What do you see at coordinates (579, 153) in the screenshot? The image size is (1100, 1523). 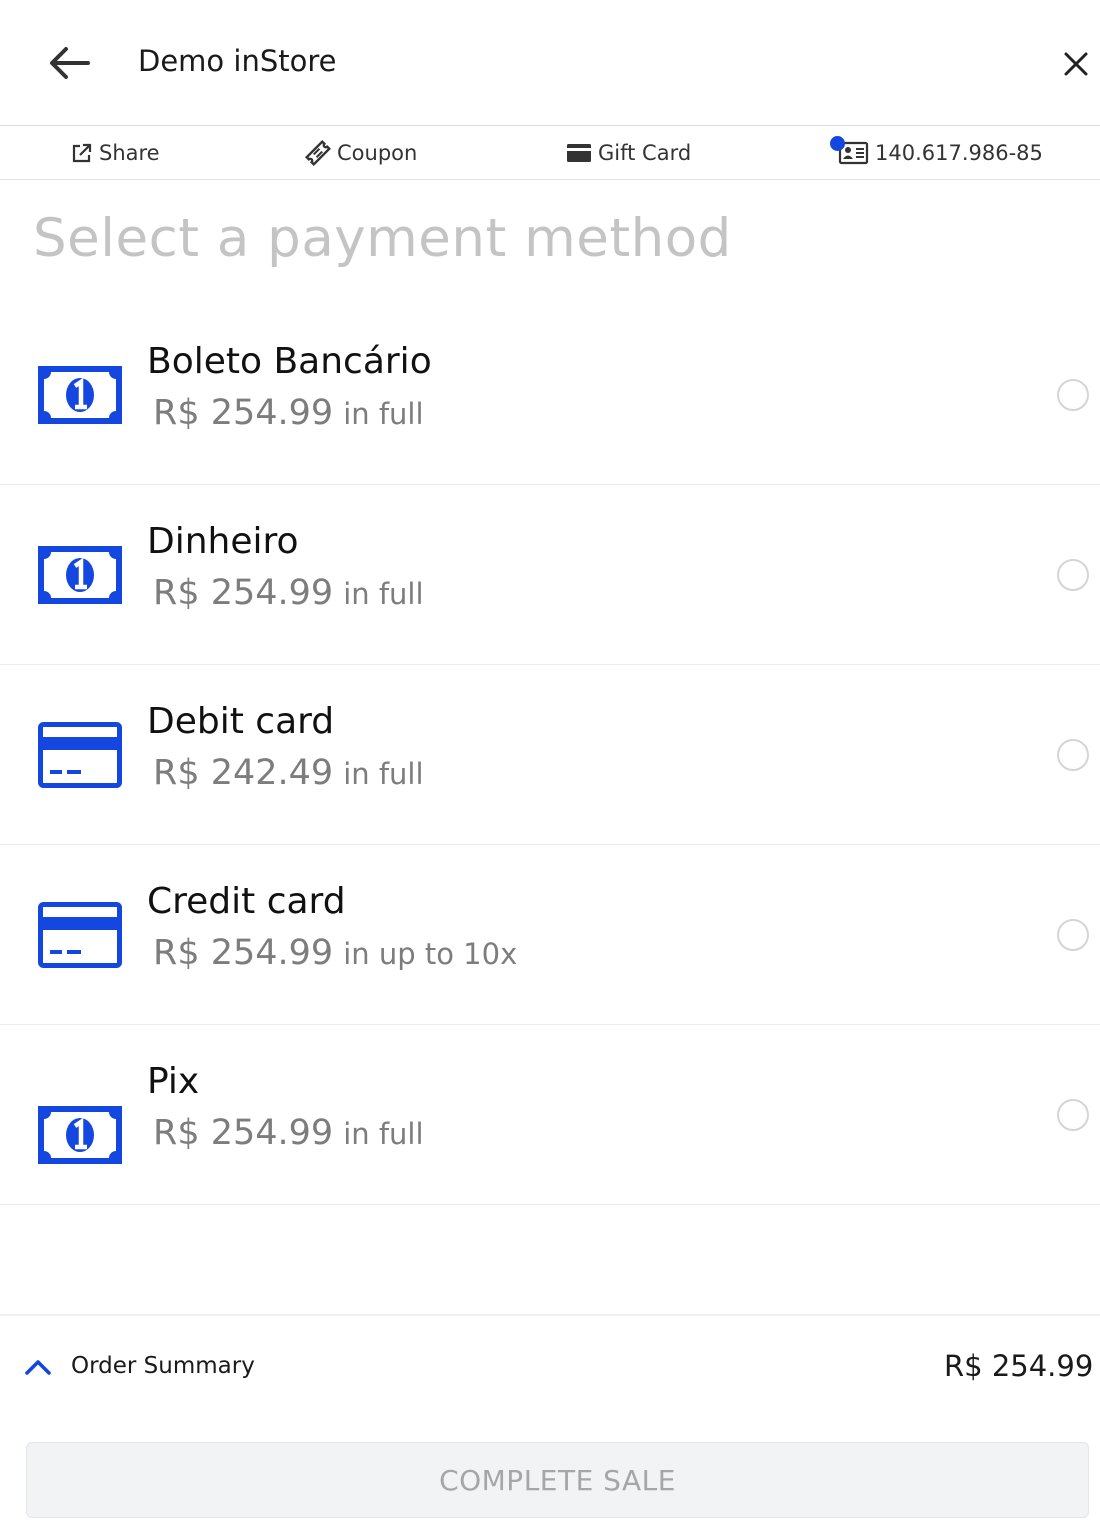 I see `gift-card-icon` at bounding box center [579, 153].